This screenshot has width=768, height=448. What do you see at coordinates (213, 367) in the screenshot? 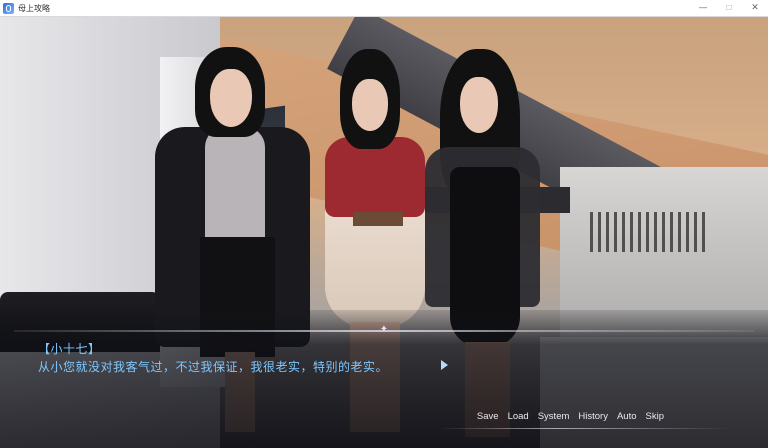
I see `dialogue-text: 从小您就没对我客气过，不过我保证，我很老实，特别的老实。` at bounding box center [213, 367].